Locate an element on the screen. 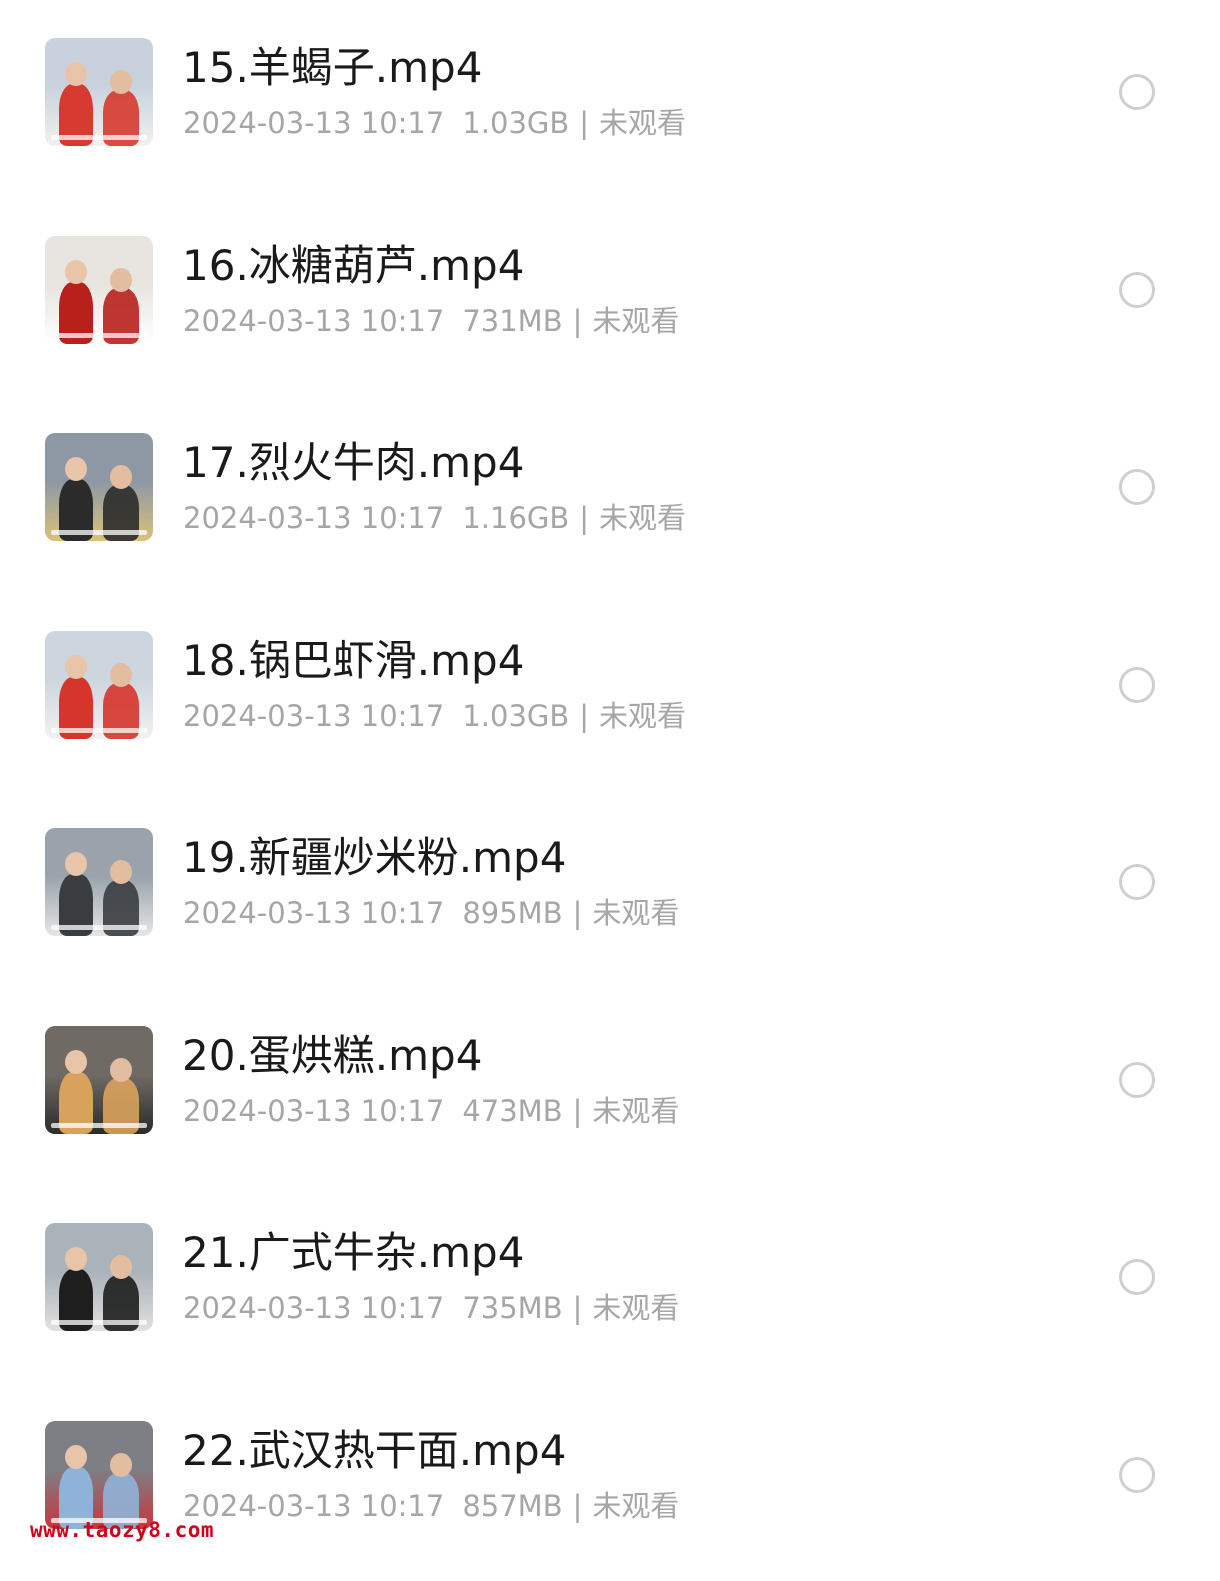  file-row: 22.武汉热干面.mp4 2024-03-13 10:17 857MB | 未观看 is located at coordinates (610, 1482).